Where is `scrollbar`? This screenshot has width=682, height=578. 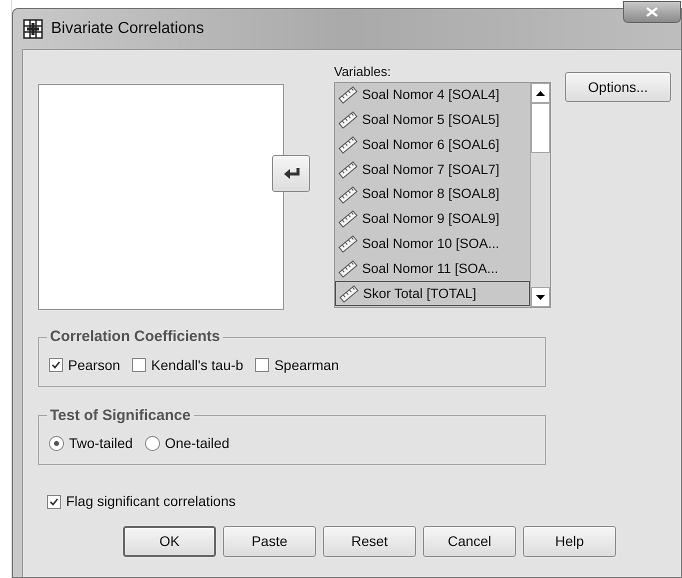 scrollbar is located at coordinates (540, 195).